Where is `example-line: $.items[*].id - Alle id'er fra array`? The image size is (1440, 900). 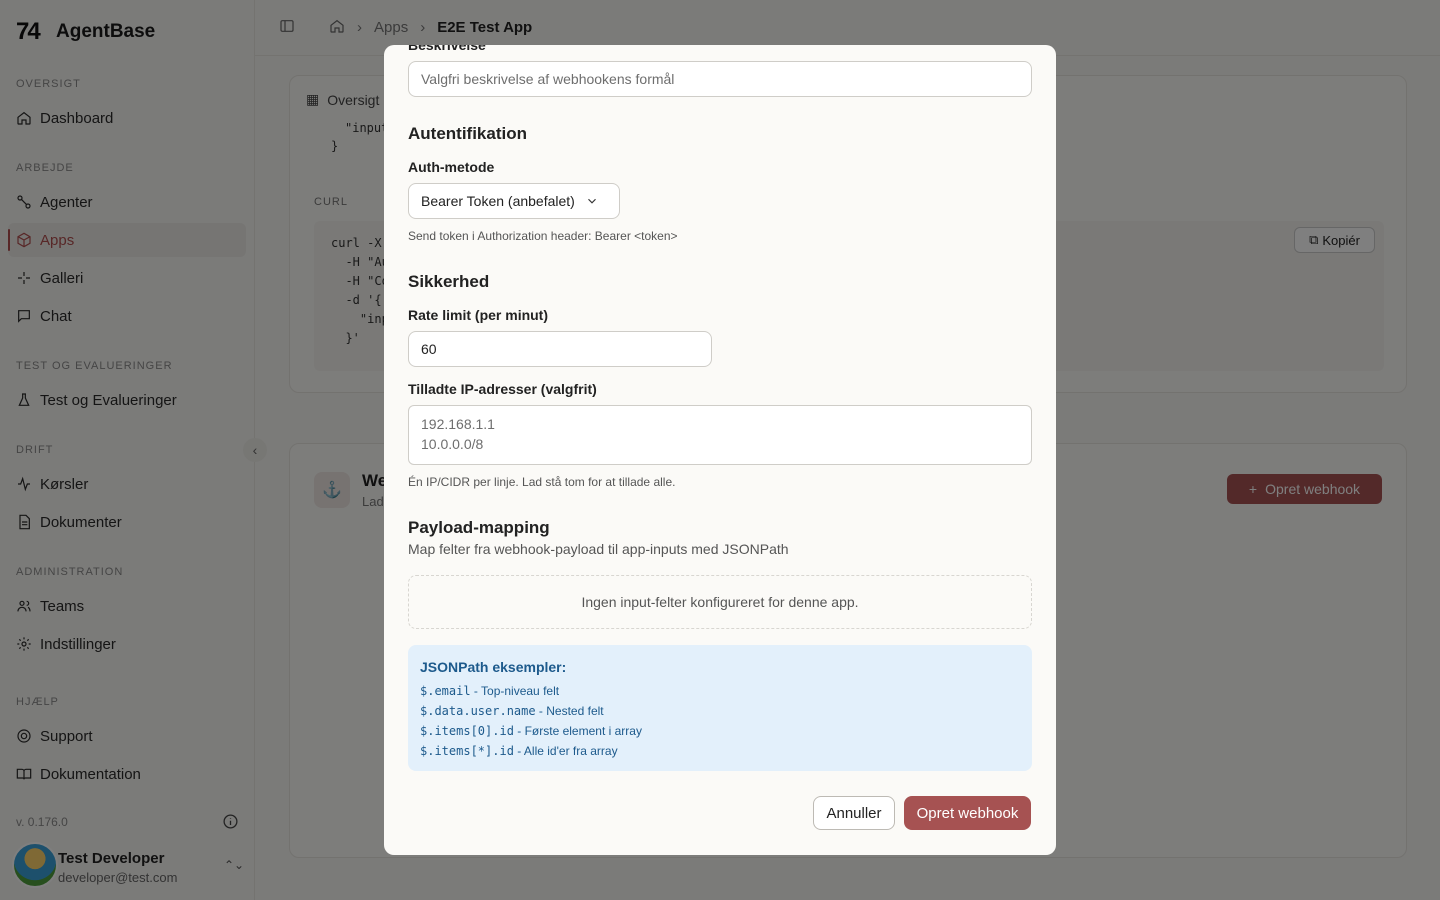
example-line: $.items[*].id - Alle id'er fra array is located at coordinates (519, 751).